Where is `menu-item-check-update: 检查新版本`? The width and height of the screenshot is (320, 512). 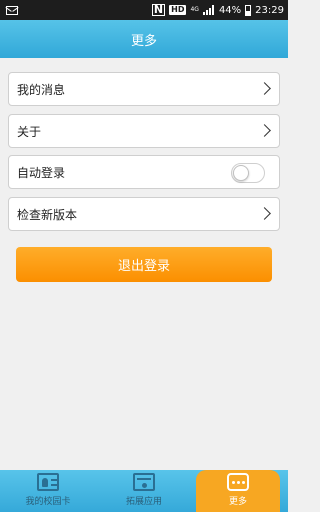
menu-item-check-update: 检查新版本 is located at coordinates (144, 214).